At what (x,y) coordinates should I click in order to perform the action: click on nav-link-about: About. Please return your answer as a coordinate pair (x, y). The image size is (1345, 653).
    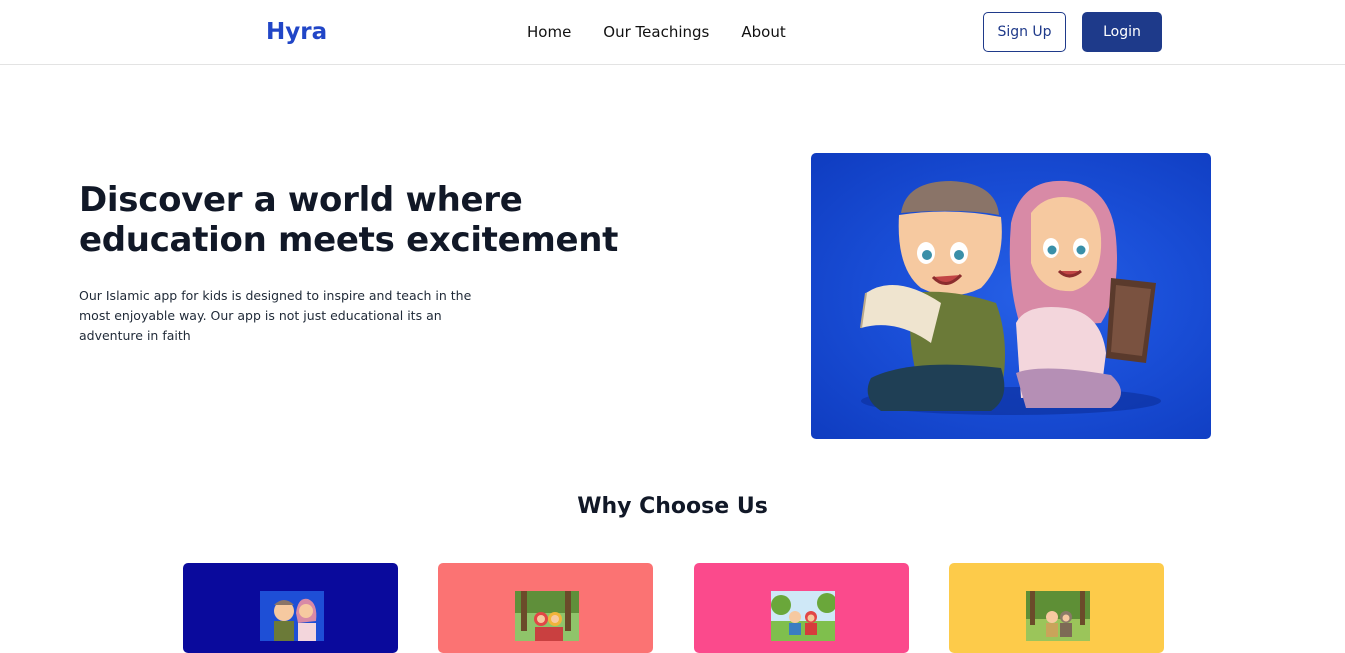
    Looking at the image, I should click on (763, 32).